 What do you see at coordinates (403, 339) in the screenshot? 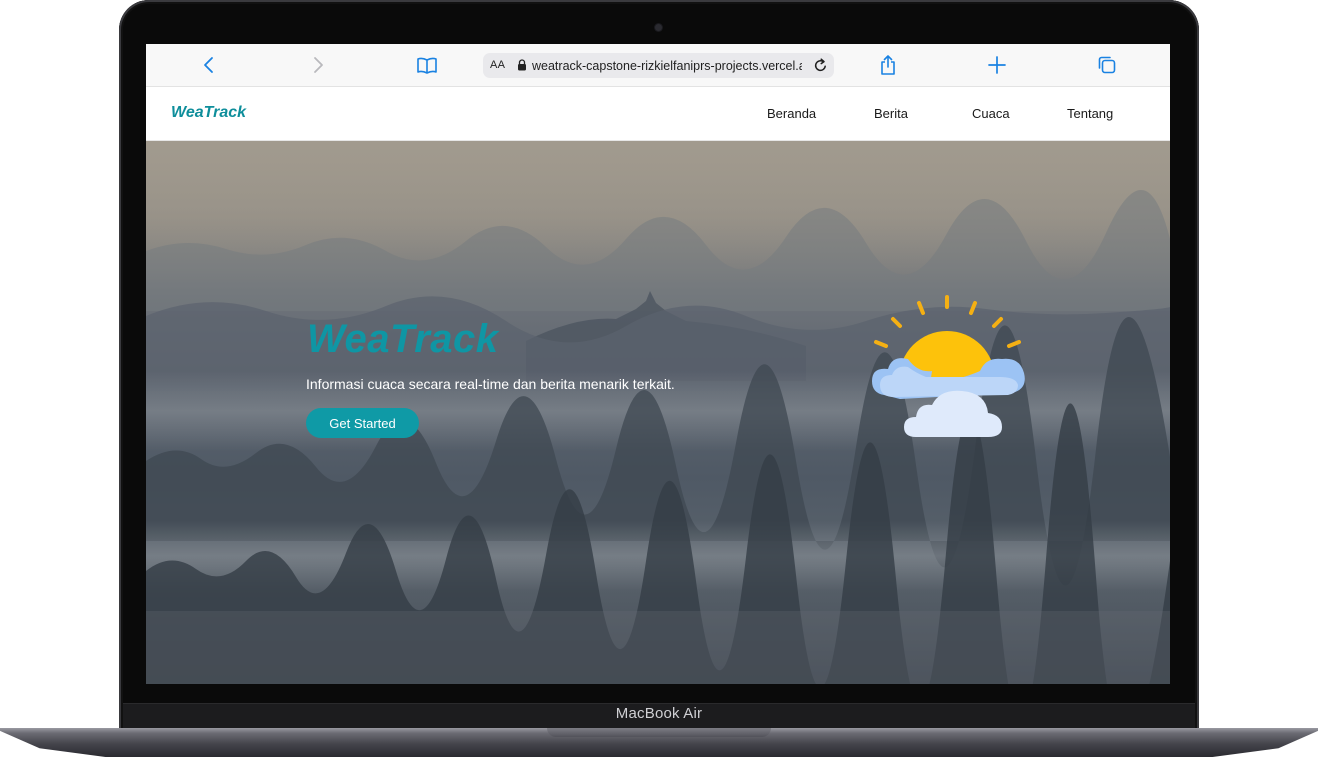
I see `hero-title: WeaTrack` at bounding box center [403, 339].